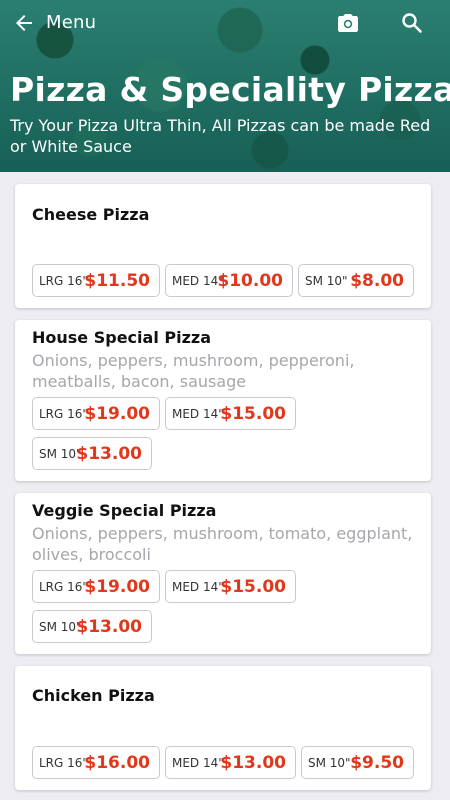 The height and width of the screenshot is (800, 450). What do you see at coordinates (124, 510) in the screenshot?
I see `item-name: Veggie Special Pizza` at bounding box center [124, 510].